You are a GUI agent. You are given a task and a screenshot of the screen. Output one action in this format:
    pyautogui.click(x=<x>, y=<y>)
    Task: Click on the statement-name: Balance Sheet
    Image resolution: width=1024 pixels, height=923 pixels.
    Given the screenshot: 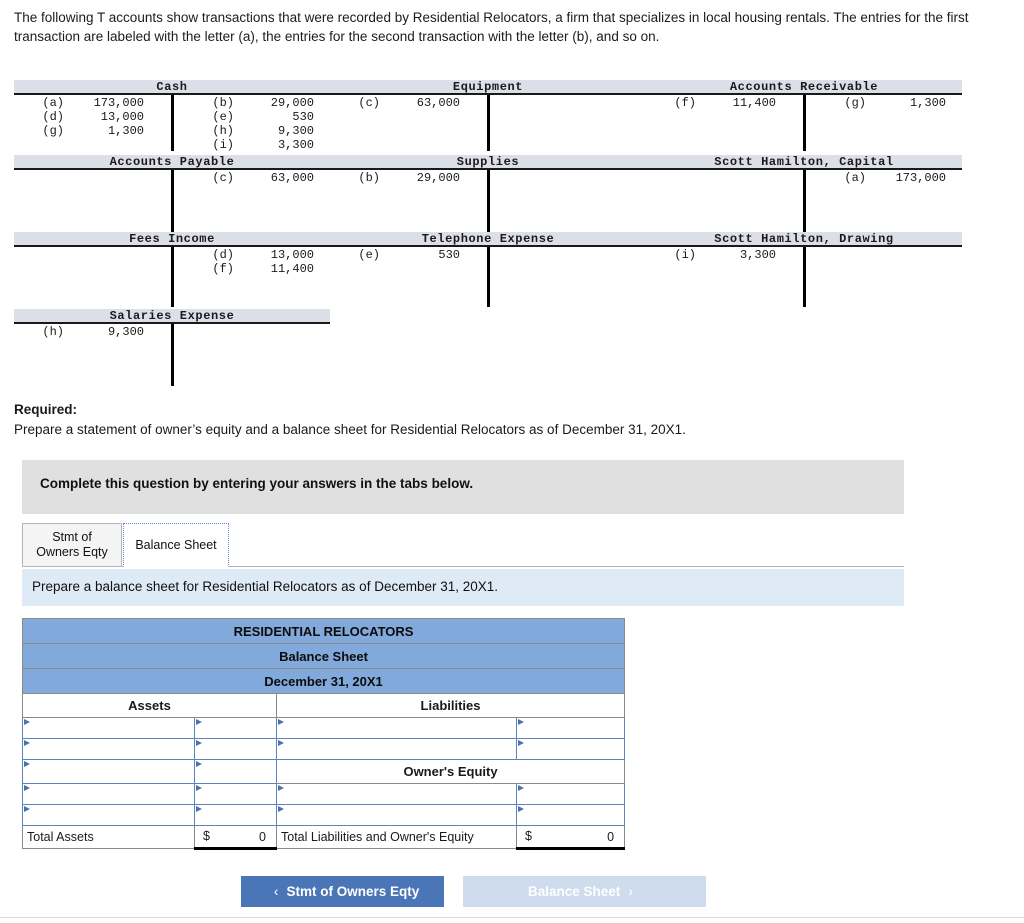 What is the action you would take?
    pyautogui.click(x=323, y=656)
    